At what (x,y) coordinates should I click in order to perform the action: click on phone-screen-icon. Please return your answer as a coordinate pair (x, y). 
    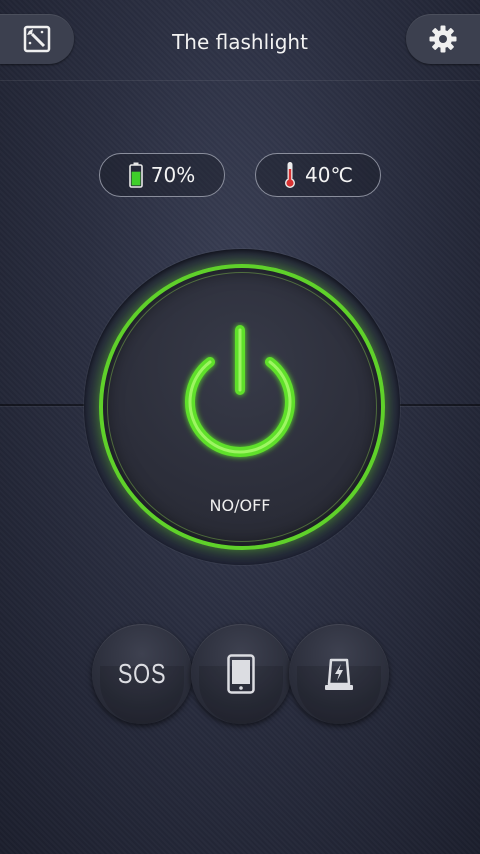
    Looking at the image, I should click on (241, 674).